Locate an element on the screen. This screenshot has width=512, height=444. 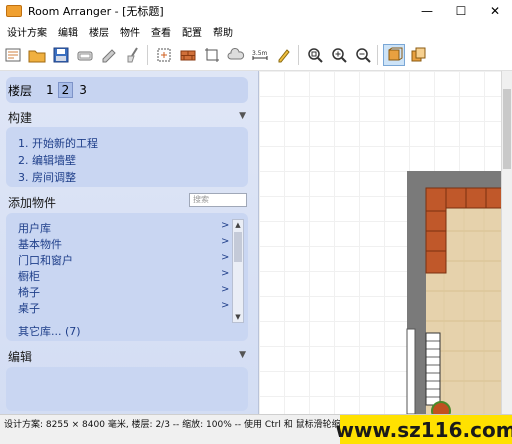
menu-floor: 楼层 is located at coordinates (99, 31).